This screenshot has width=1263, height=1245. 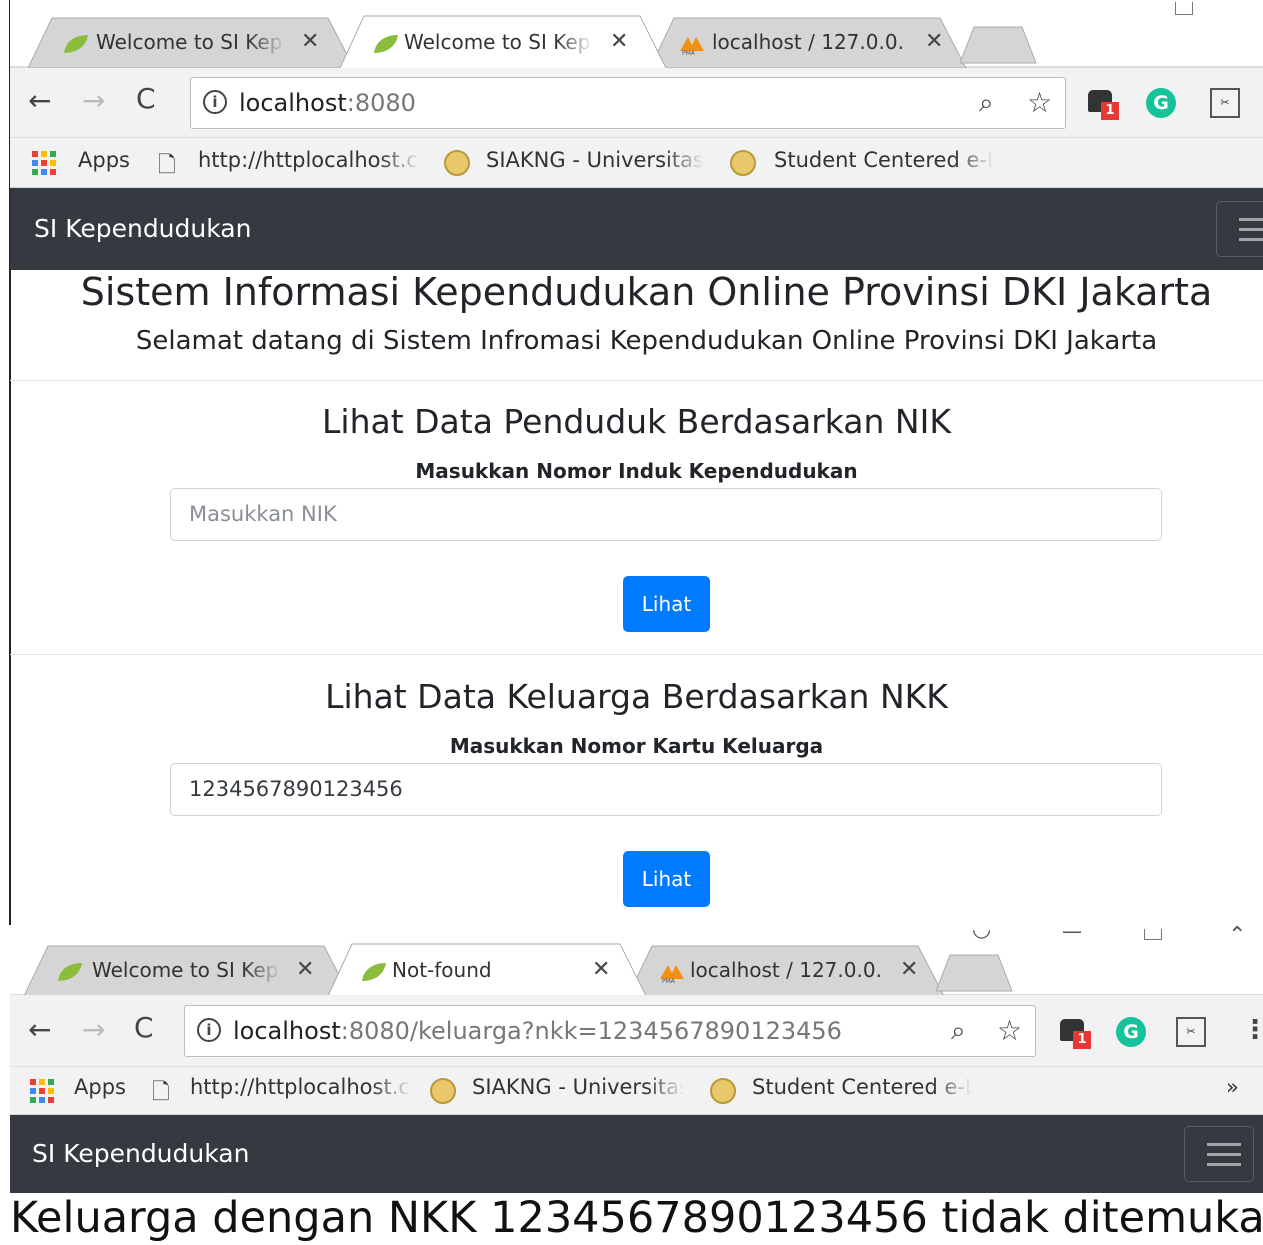 I want to click on tab-welcome: Welcome to SI Kep ✕, so click(x=189, y=971).